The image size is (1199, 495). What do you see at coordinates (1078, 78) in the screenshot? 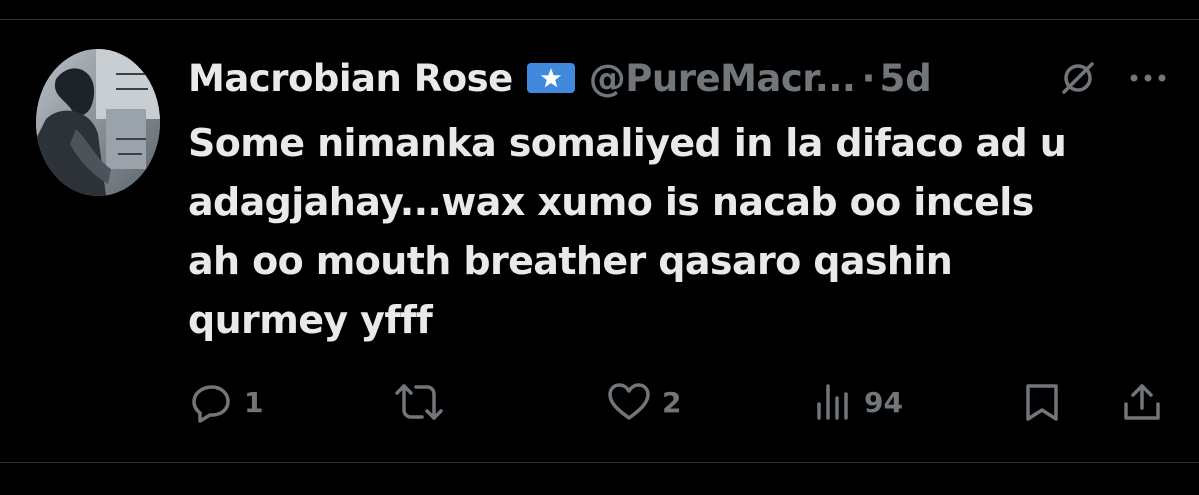
I see `grok-icon` at bounding box center [1078, 78].